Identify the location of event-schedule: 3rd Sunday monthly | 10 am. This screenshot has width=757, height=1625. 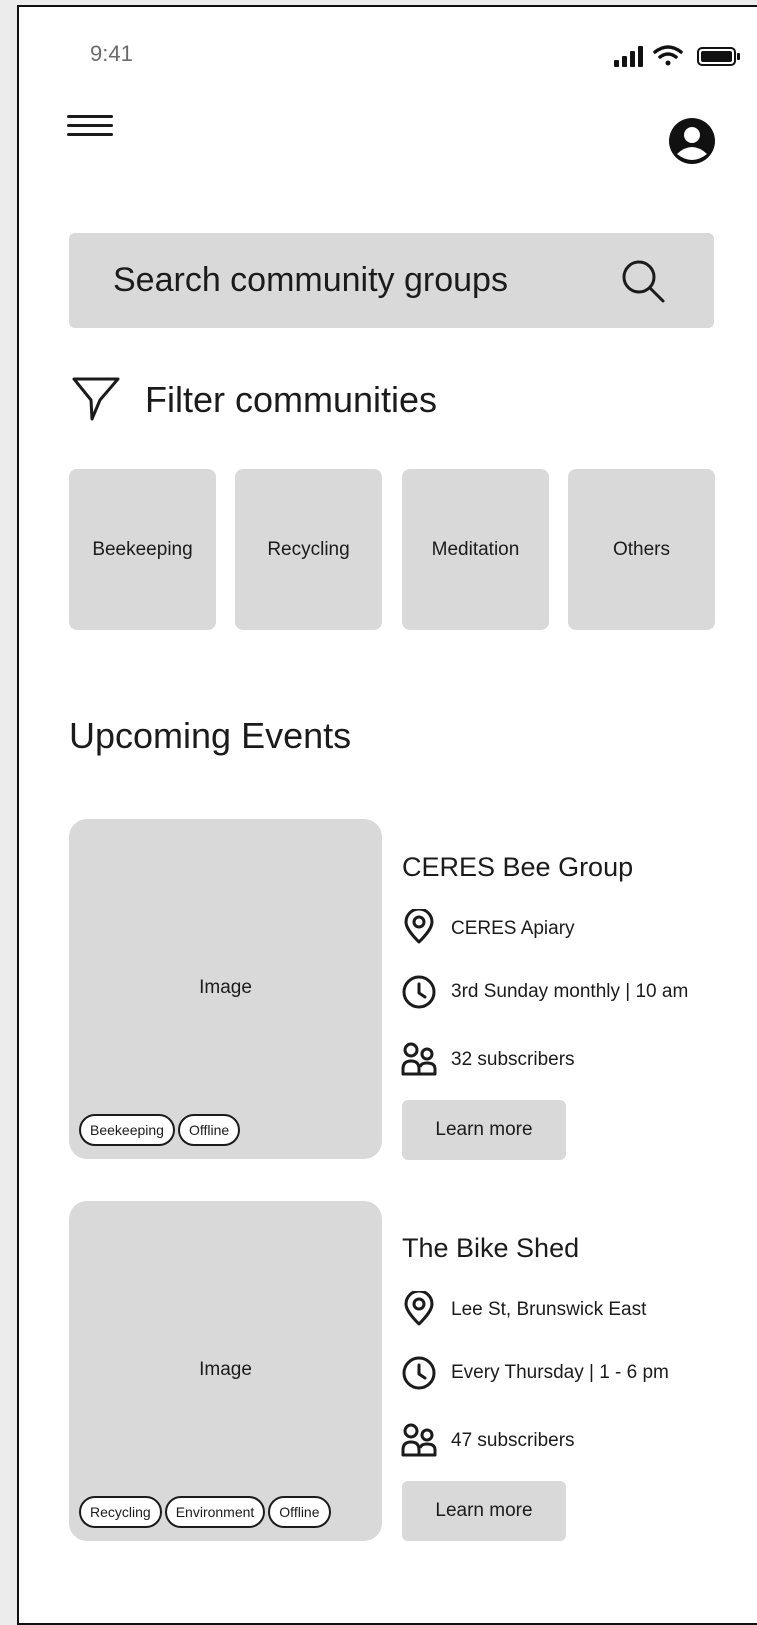
(570, 991).